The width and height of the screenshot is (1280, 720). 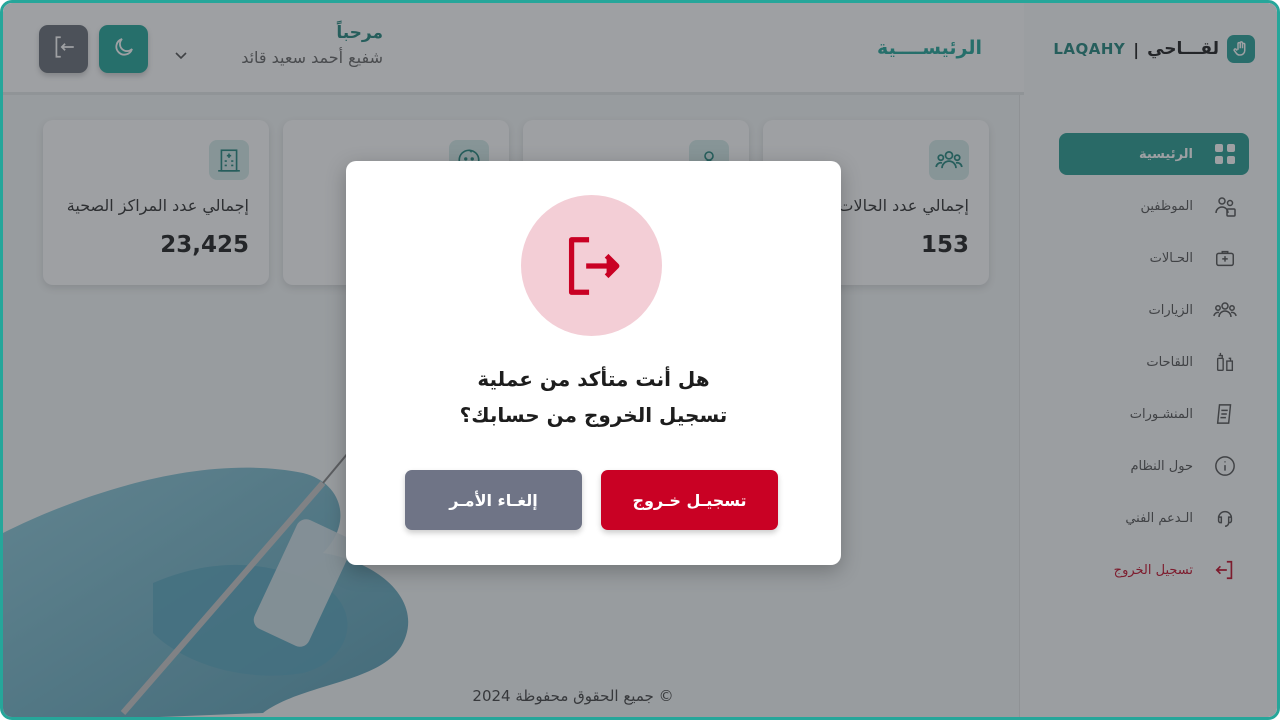 I want to click on confirm-logout-button: تسجيـل خـروج, so click(x=689, y=500).